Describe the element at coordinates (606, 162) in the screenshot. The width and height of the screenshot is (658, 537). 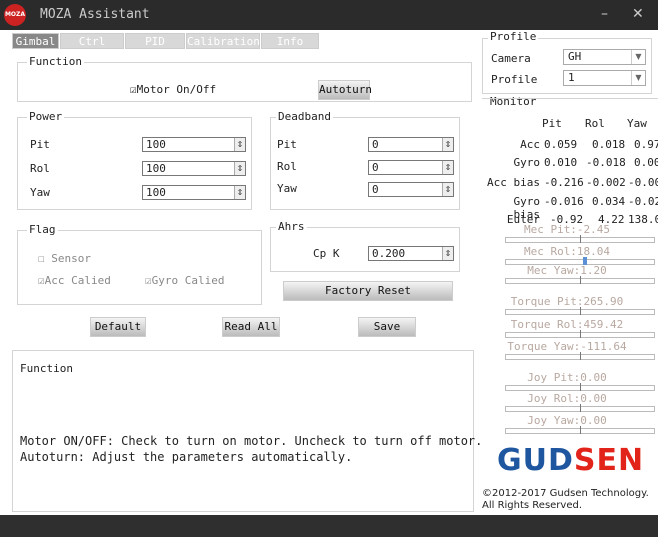
I see `monitor-value: -0.018` at that location.